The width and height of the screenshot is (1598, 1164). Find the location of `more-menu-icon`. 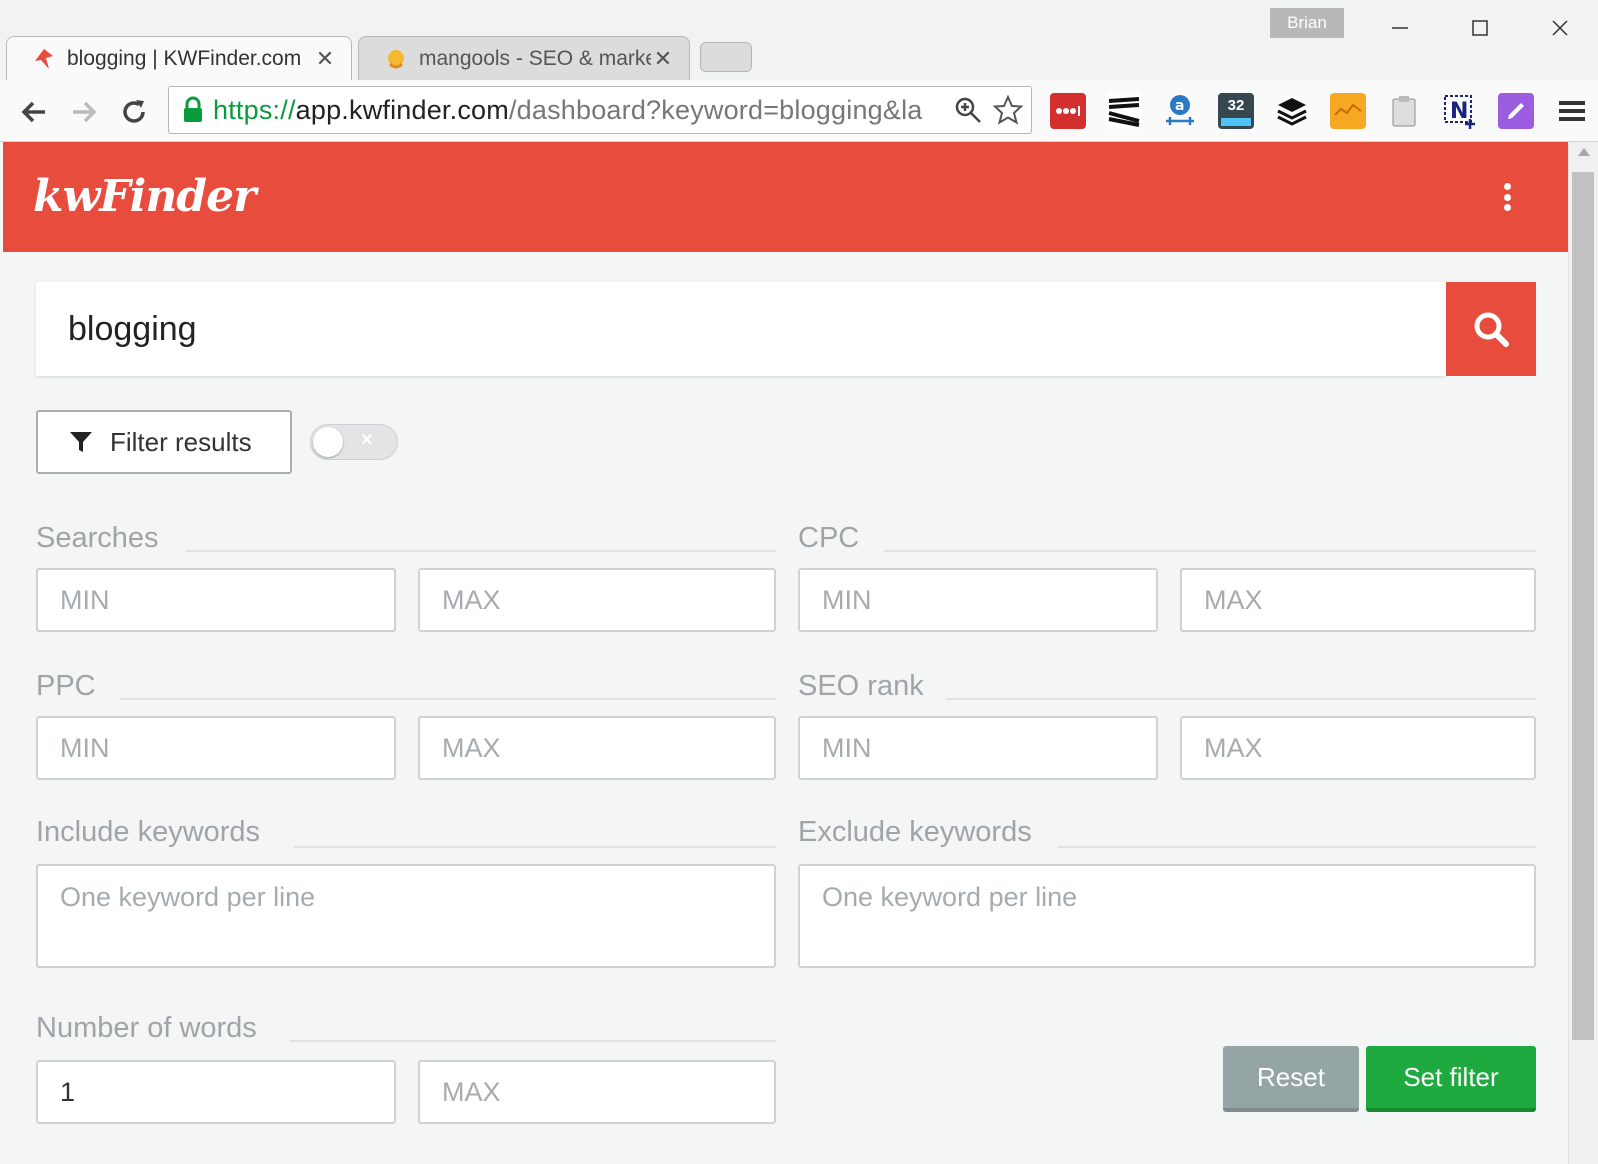

more-menu-icon is located at coordinates (1507, 197).